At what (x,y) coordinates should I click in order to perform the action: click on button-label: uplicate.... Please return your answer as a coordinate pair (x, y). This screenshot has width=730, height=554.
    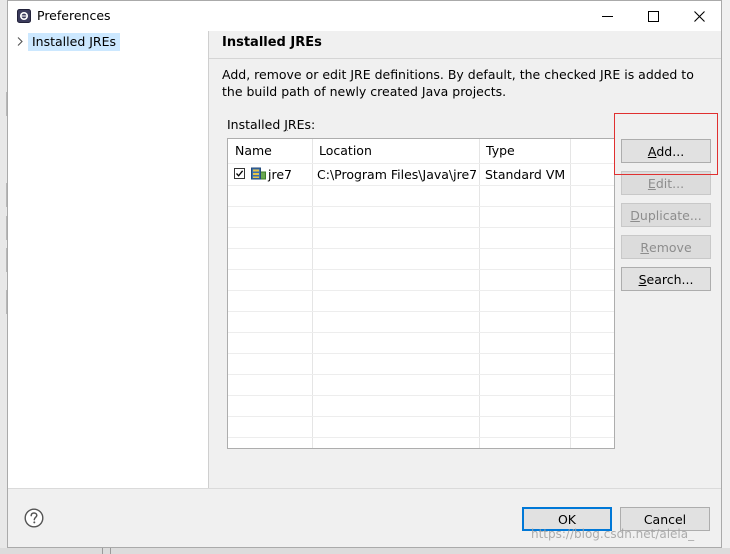
    Looking at the image, I should click on (670, 215).